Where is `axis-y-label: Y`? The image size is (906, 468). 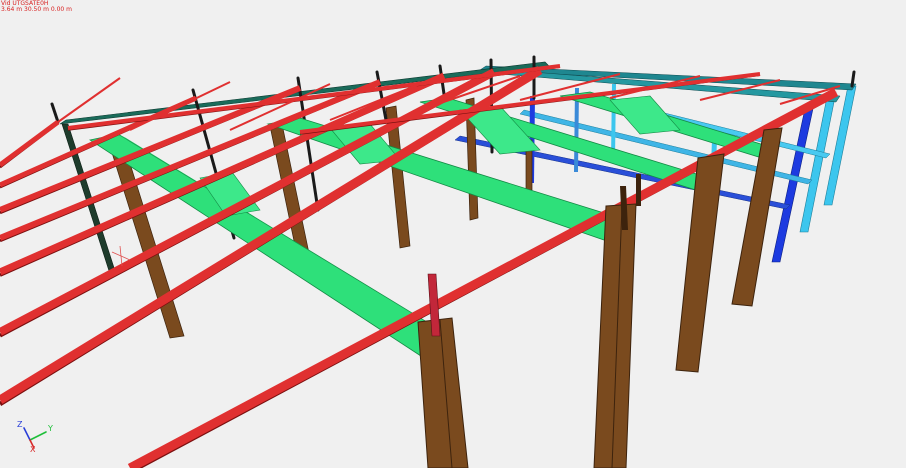 axis-y-label: Y is located at coordinates (50, 428).